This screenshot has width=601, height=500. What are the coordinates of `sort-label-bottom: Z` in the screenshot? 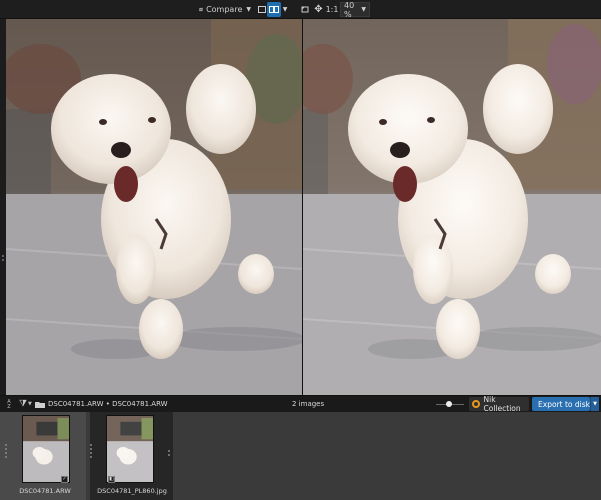 It's located at (9, 406).